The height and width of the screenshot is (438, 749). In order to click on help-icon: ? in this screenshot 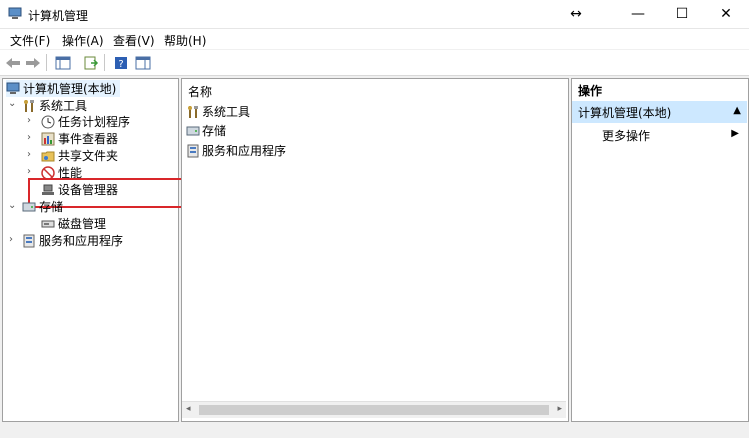, I will do `click(120, 62)`.